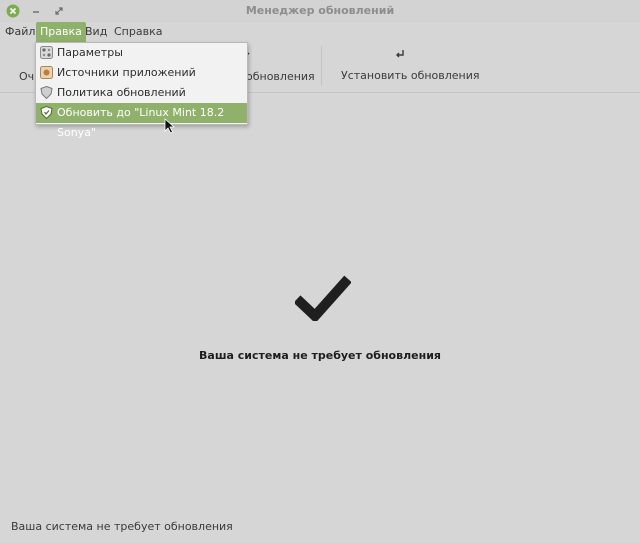 The height and width of the screenshot is (543, 640). Describe the element at coordinates (321, 66) in the screenshot. I see `toolbar-separator` at that location.